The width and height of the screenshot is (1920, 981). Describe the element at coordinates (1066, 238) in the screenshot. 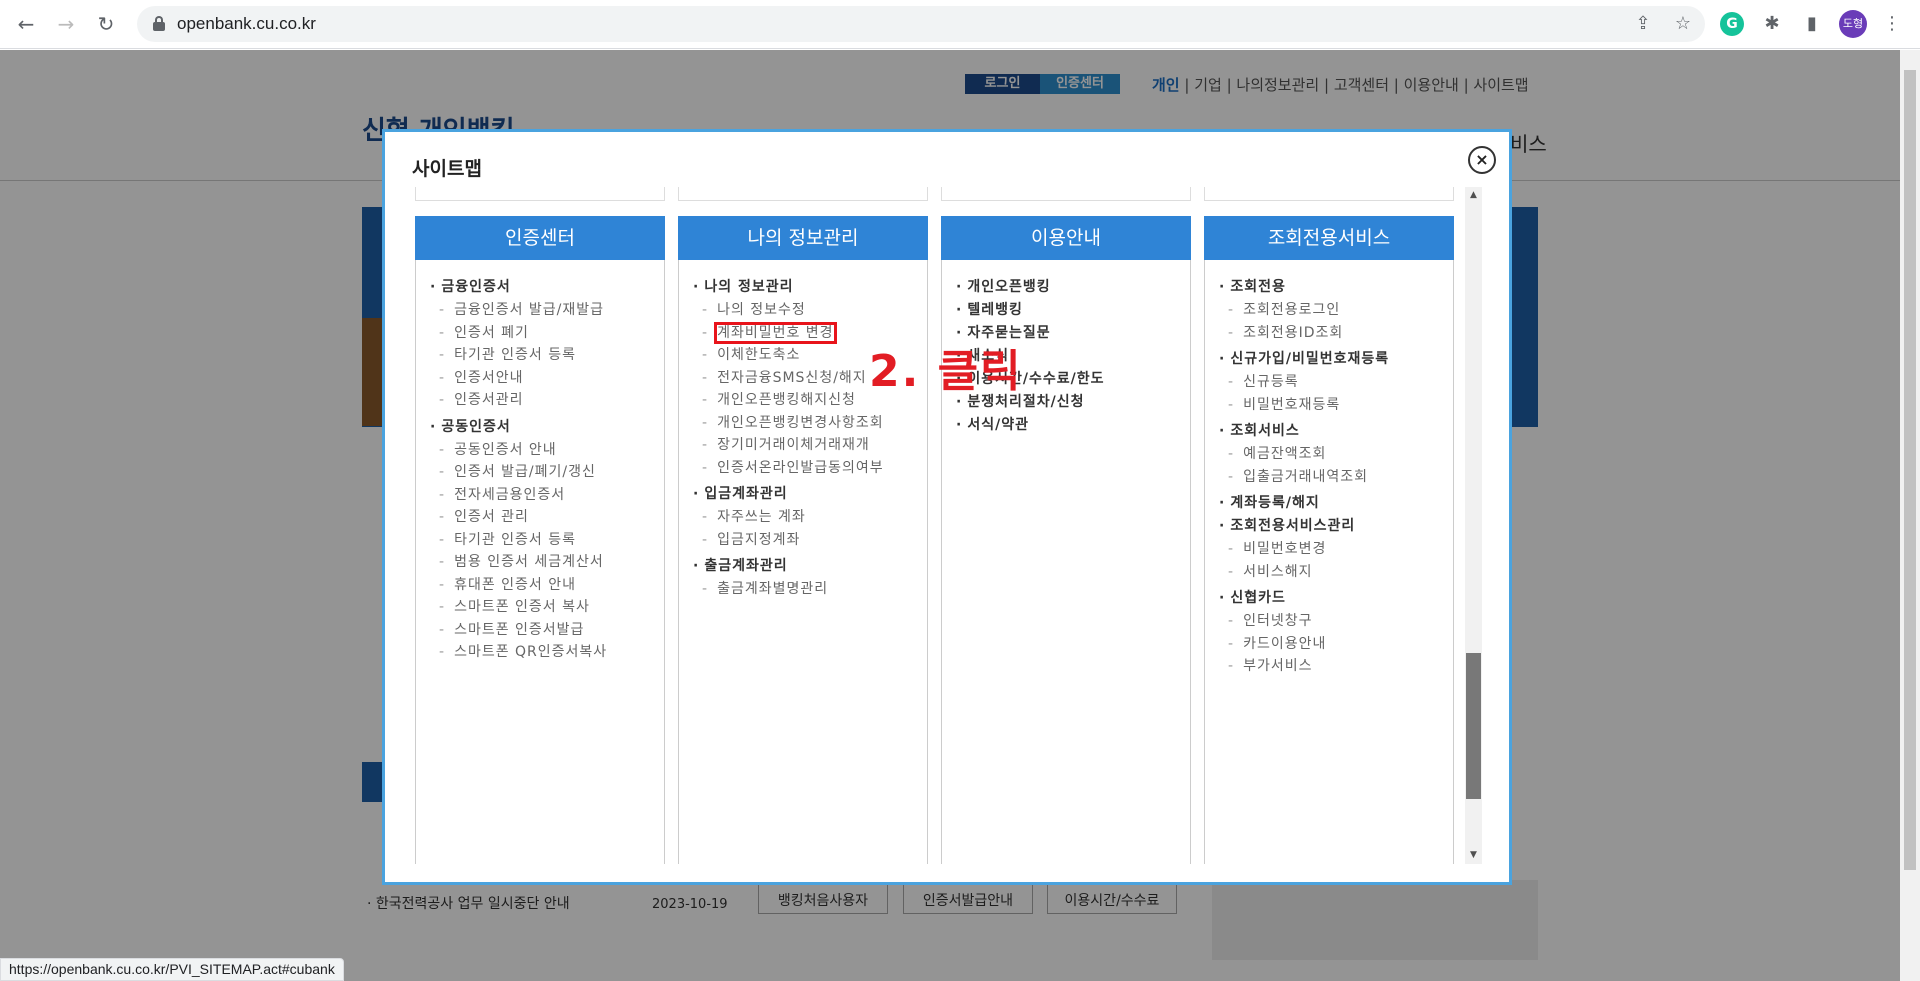

I see `column-header: 이용안내` at that location.